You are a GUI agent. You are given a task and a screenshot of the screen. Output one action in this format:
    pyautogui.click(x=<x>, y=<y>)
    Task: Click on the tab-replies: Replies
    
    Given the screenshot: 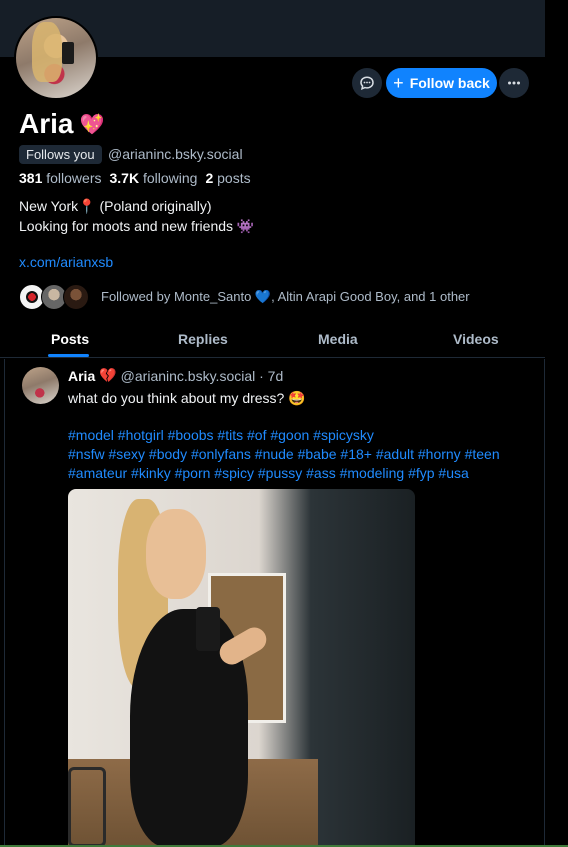 What is the action you would take?
    pyautogui.click(x=203, y=339)
    